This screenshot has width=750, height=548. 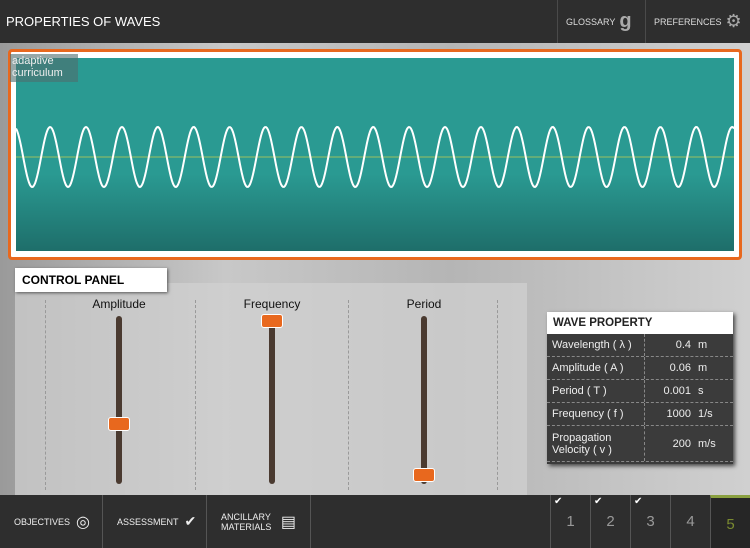 I want to click on step-2-button: ✔ 2, so click(x=610, y=521).